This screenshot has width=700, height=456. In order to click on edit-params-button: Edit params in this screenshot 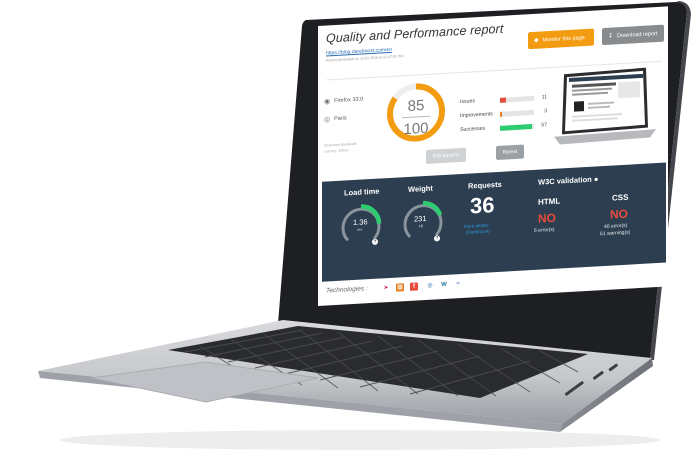, I will do `click(446, 155)`.